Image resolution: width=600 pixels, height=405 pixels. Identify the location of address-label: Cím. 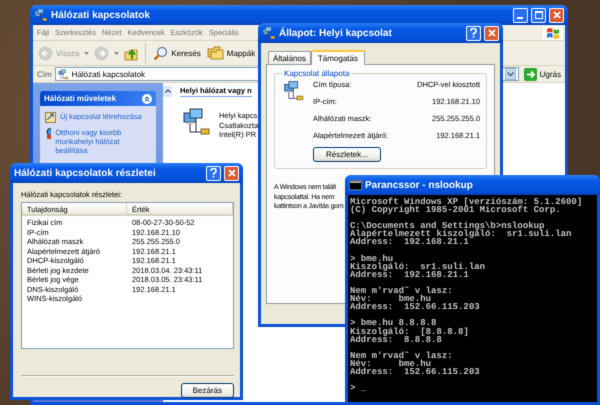
(44, 74).